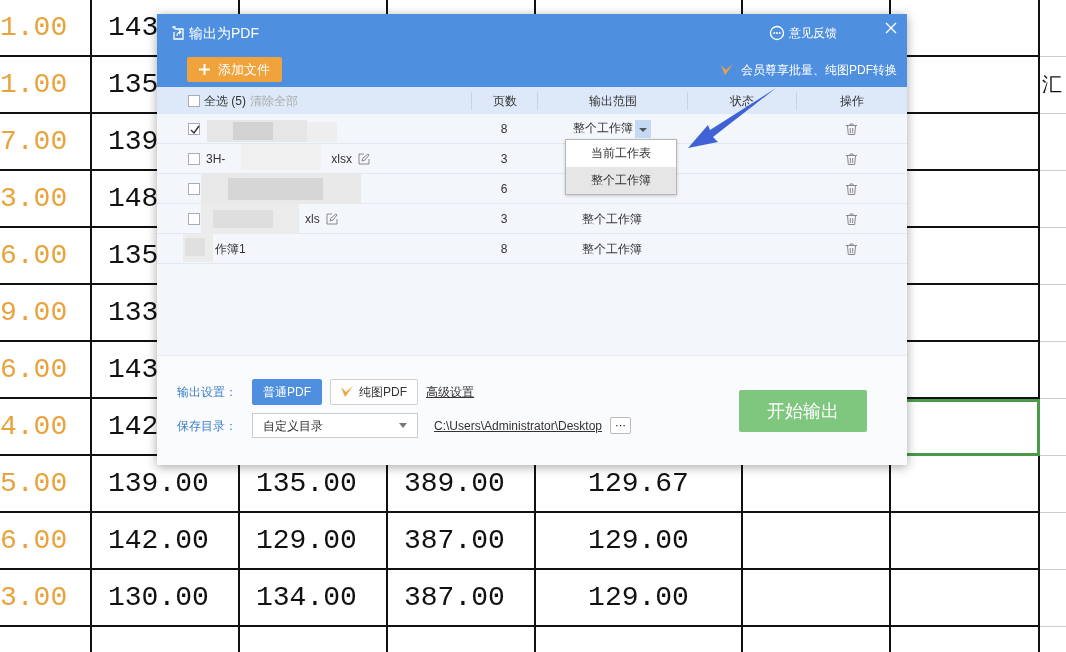  I want to click on chat-icon, so click(777, 33).